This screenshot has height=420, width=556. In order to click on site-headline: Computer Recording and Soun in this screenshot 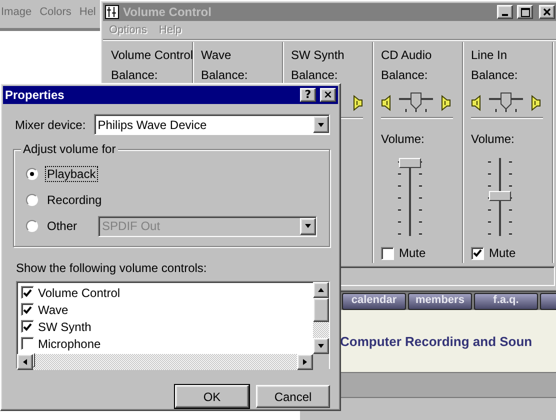, I will do `click(436, 341)`.